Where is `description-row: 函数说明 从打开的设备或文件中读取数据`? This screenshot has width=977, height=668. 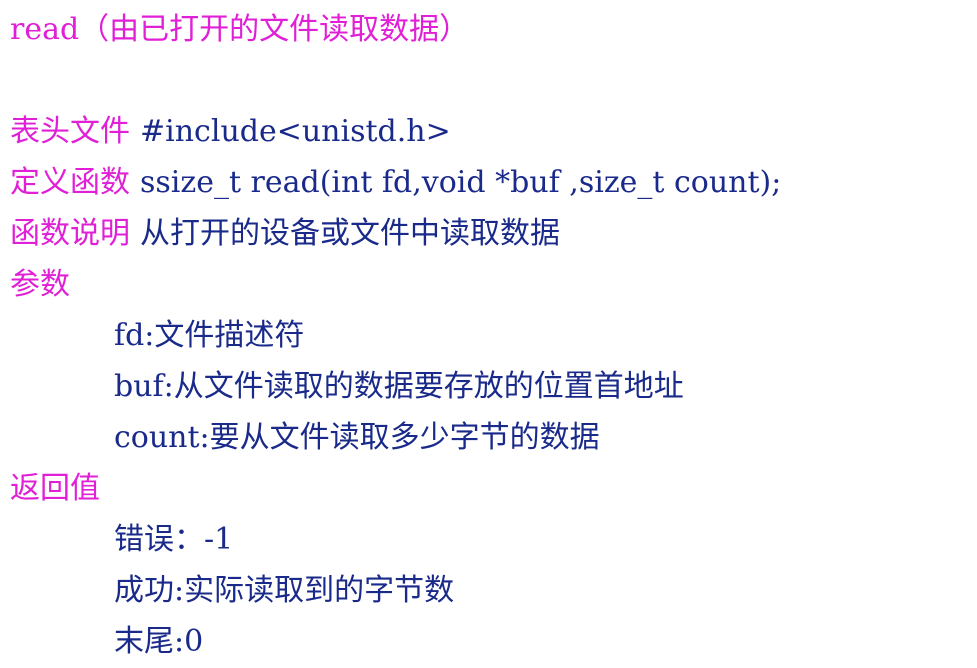 description-row: 函数说明 从打开的设备或文件中读取数据 is located at coordinates (490, 233).